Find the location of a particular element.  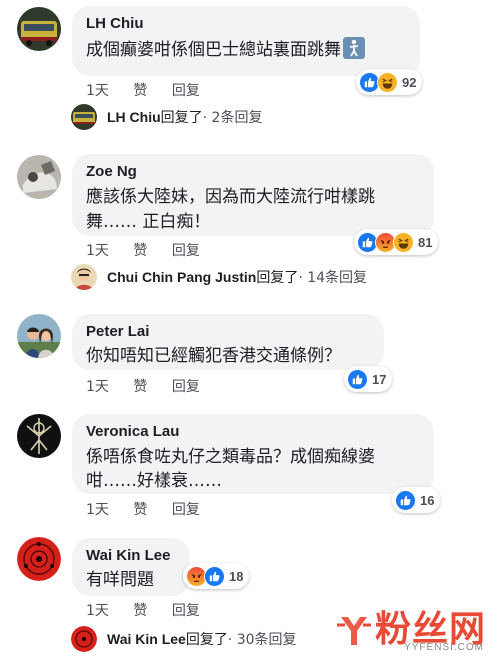

view-replies-link: Wai Kin Lee 回复了 · 30条回复 is located at coordinates (184, 639).